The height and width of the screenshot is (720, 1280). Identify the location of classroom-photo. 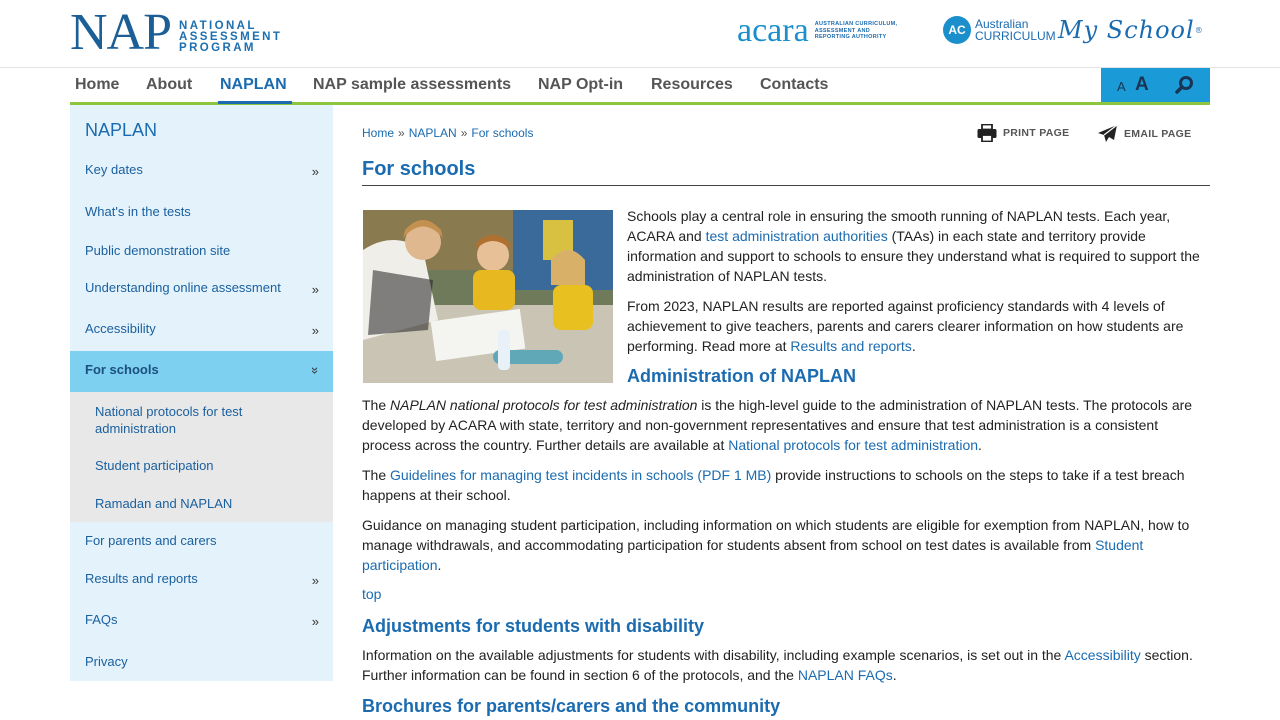
(488, 296).